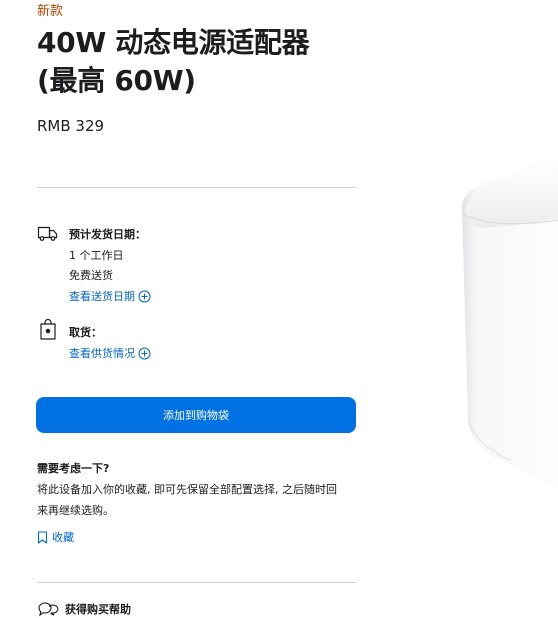 Image resolution: width=558 pixels, height=618 pixels. I want to click on check-availability-link: 查看供货情况, so click(110, 353).